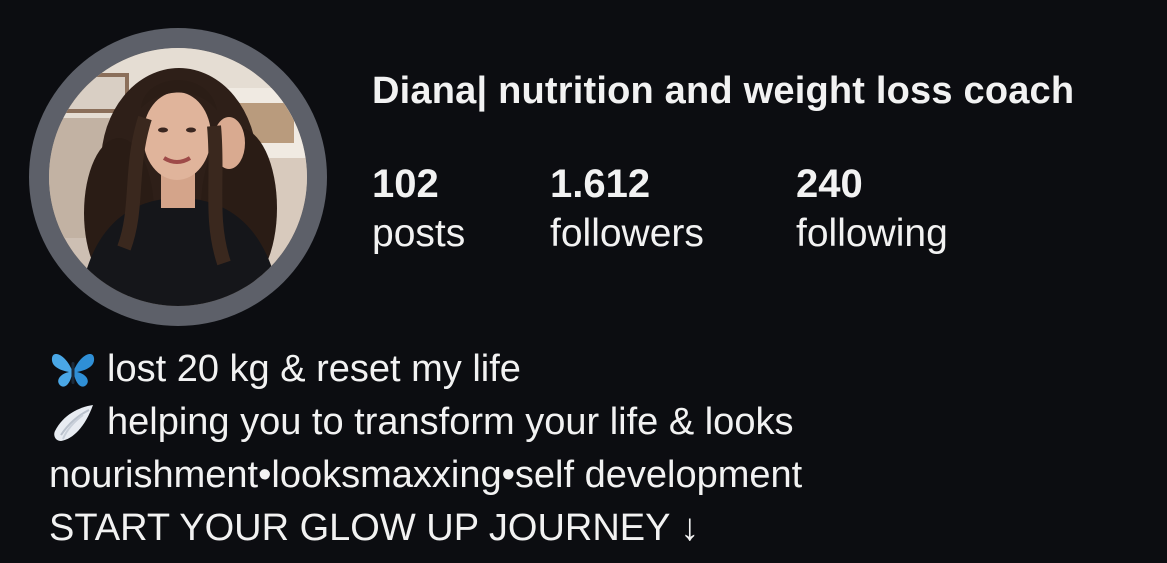  Describe the element at coordinates (405, 184) in the screenshot. I see `posts-count: 102` at that location.